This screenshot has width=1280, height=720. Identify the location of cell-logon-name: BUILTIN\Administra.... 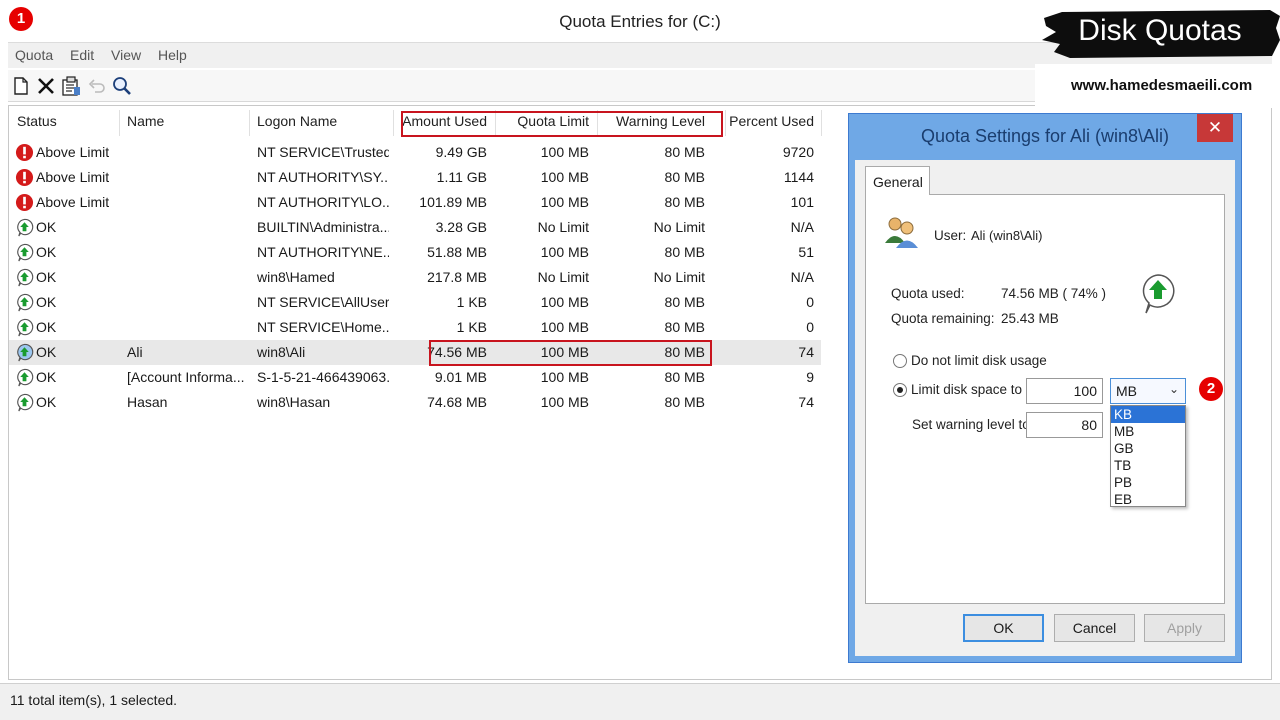
(323, 227).